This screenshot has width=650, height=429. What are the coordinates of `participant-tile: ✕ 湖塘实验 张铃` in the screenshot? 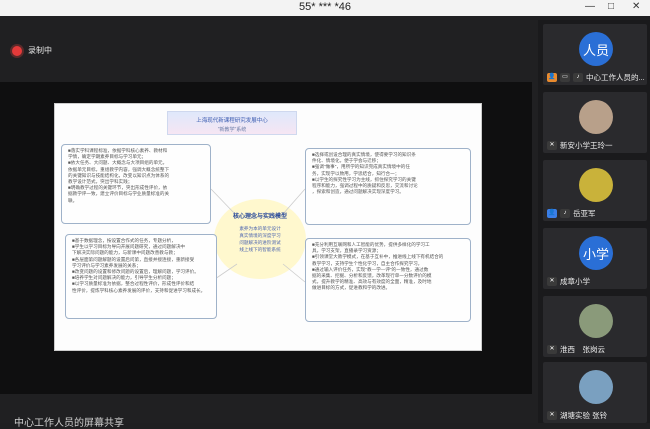 It's located at (595, 392).